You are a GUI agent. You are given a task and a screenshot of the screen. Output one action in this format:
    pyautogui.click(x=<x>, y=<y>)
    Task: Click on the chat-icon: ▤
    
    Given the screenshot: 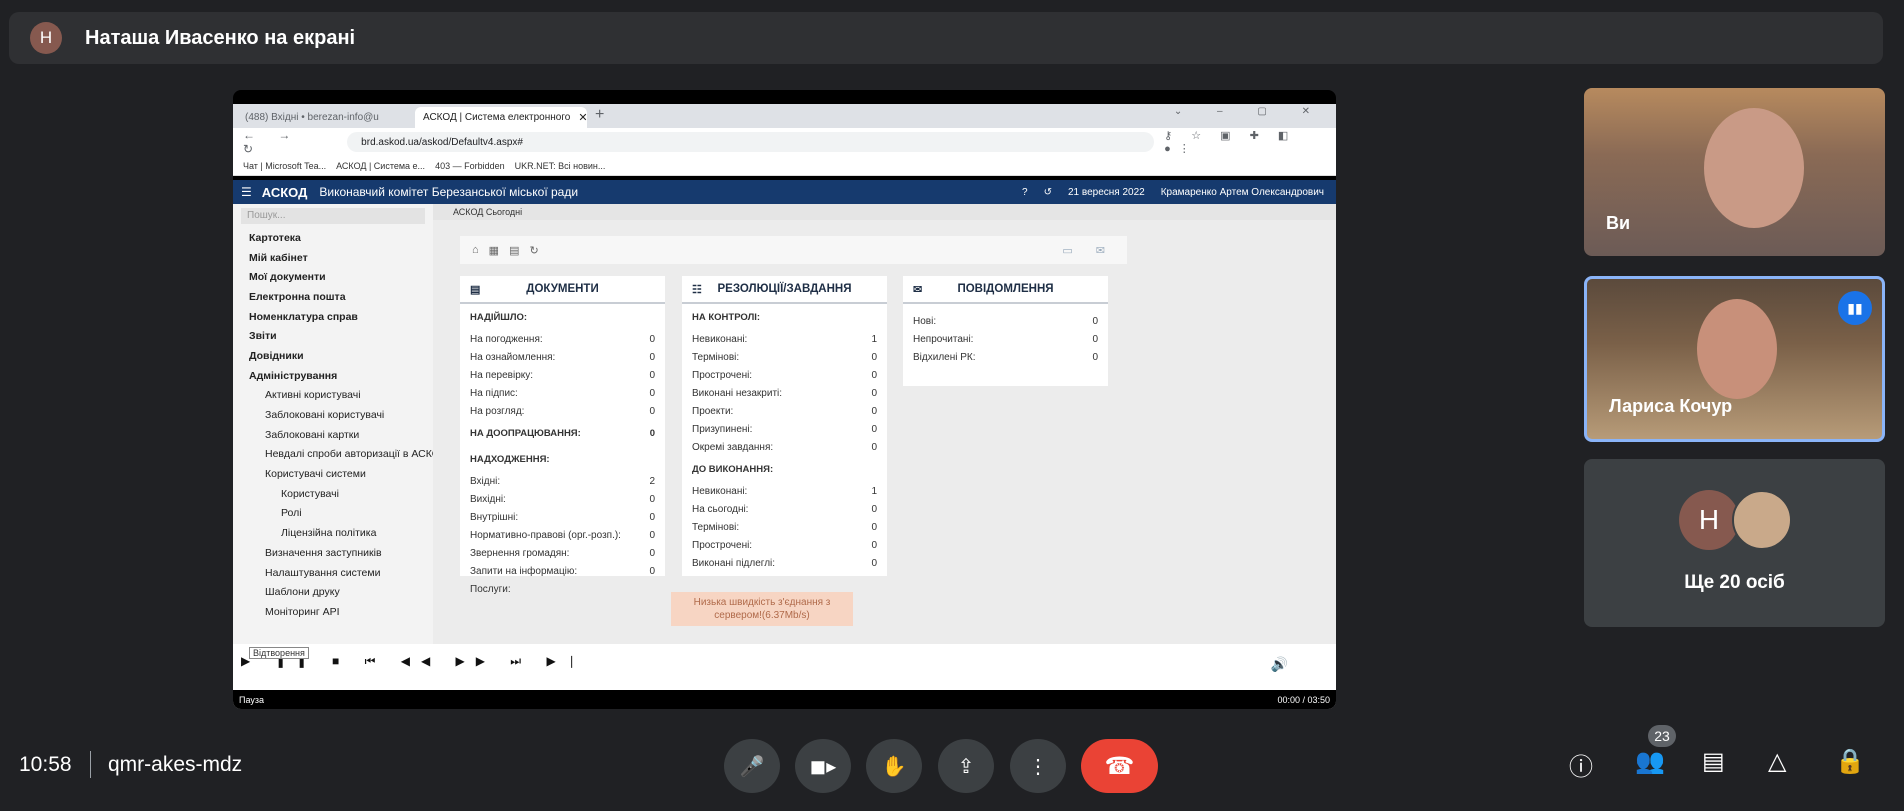 What is the action you would take?
    pyautogui.click(x=1713, y=761)
    